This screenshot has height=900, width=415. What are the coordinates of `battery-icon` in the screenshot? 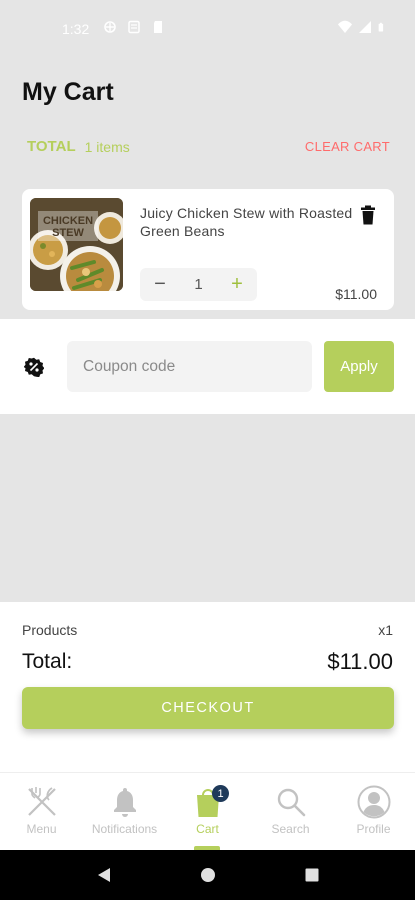 It's located at (381, 27).